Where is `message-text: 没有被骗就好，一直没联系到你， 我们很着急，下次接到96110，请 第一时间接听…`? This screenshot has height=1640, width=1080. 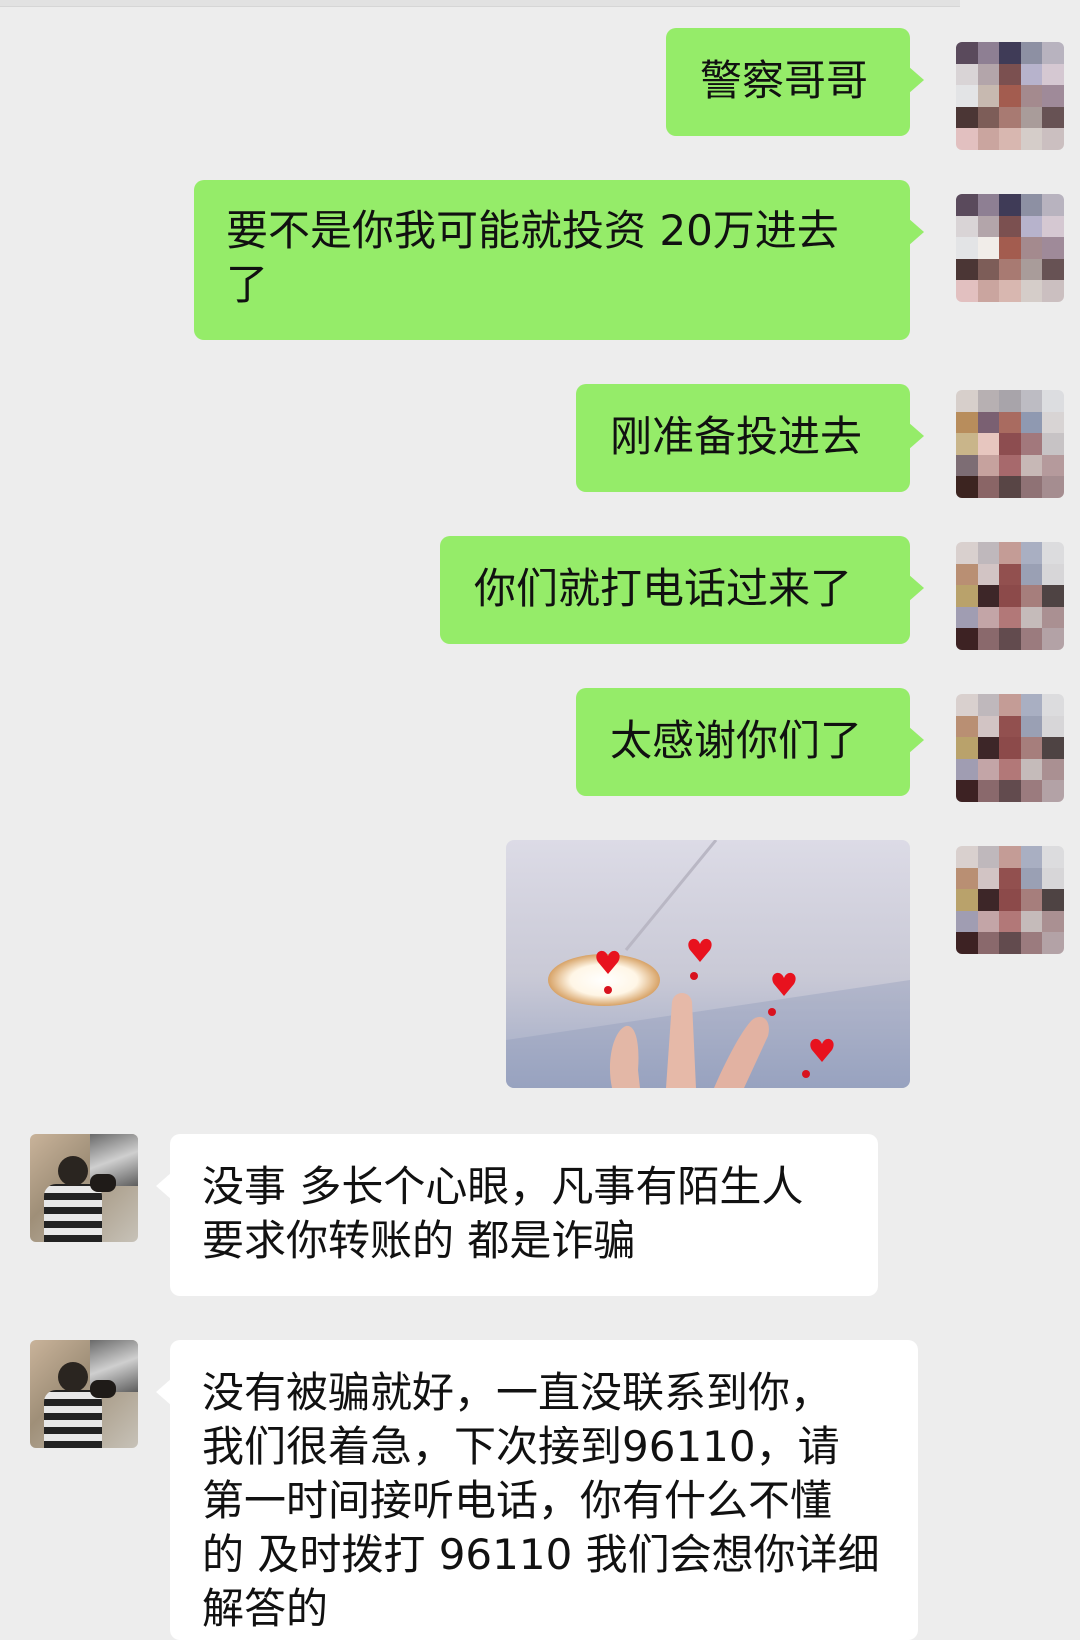 message-text: 没有被骗就好，一直没联系到你， 我们很着急，下次接到96110，请 第一时间接听… is located at coordinates (541, 1500).